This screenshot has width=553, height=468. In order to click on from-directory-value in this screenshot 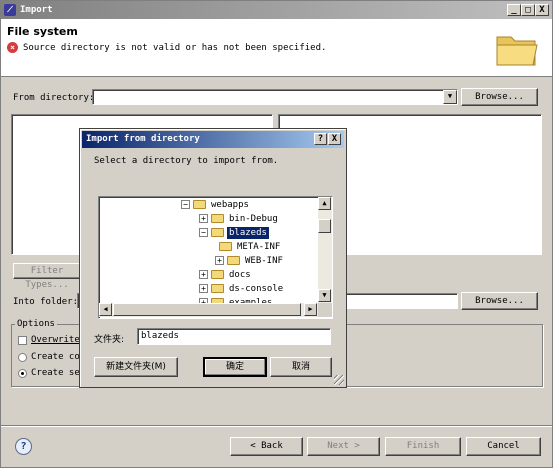, I will do `click(94, 95)`.